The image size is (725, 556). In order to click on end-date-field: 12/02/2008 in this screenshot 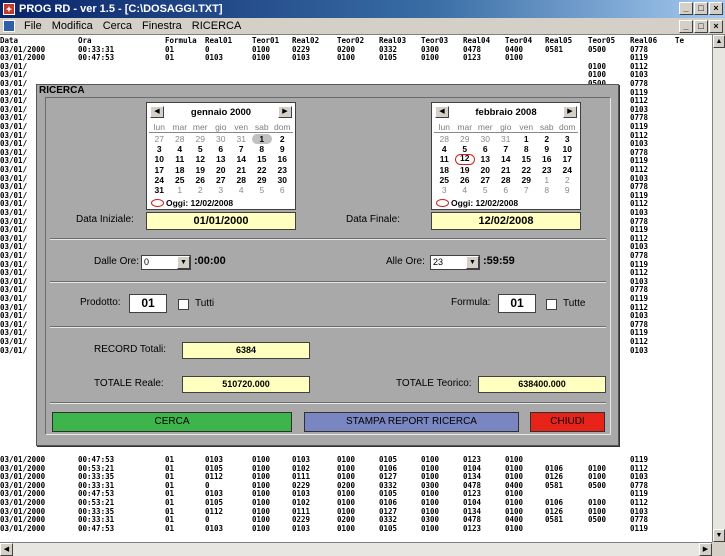, I will do `click(506, 221)`.